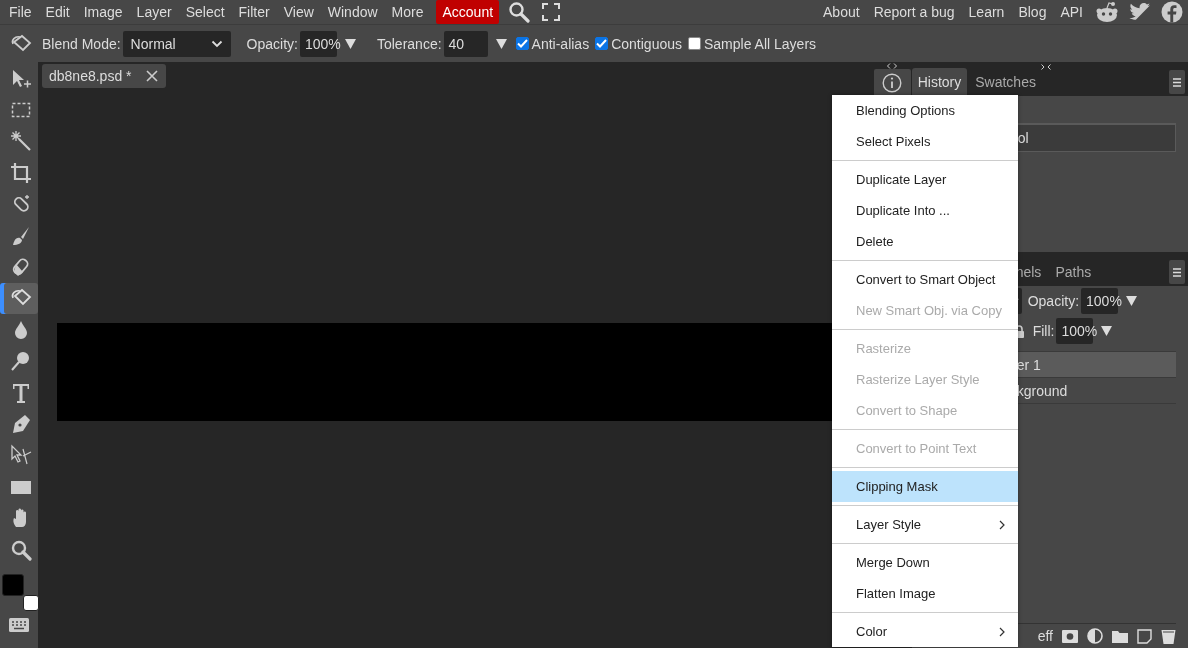 The height and width of the screenshot is (648, 1188). I want to click on fullscreen-icon, so click(551, 12).